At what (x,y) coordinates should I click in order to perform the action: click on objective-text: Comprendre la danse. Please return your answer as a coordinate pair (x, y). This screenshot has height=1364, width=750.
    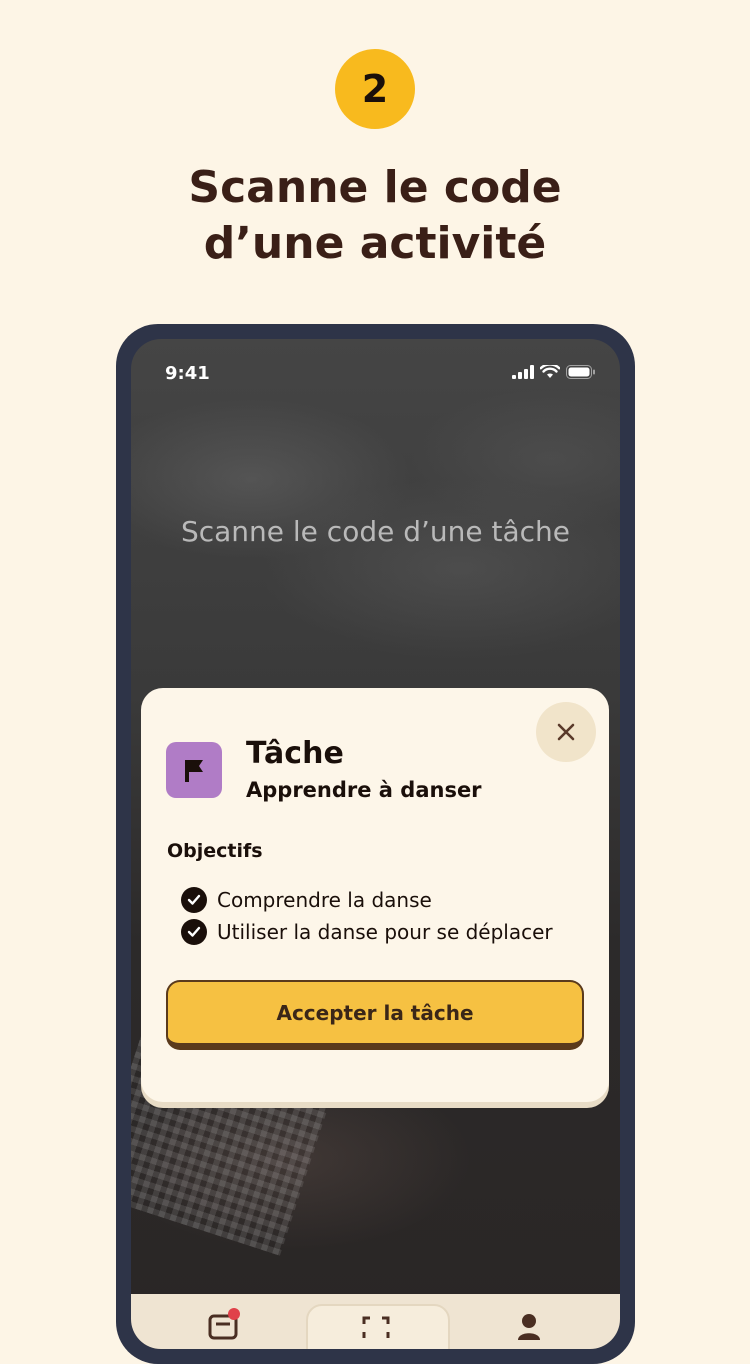
    Looking at the image, I should click on (324, 900).